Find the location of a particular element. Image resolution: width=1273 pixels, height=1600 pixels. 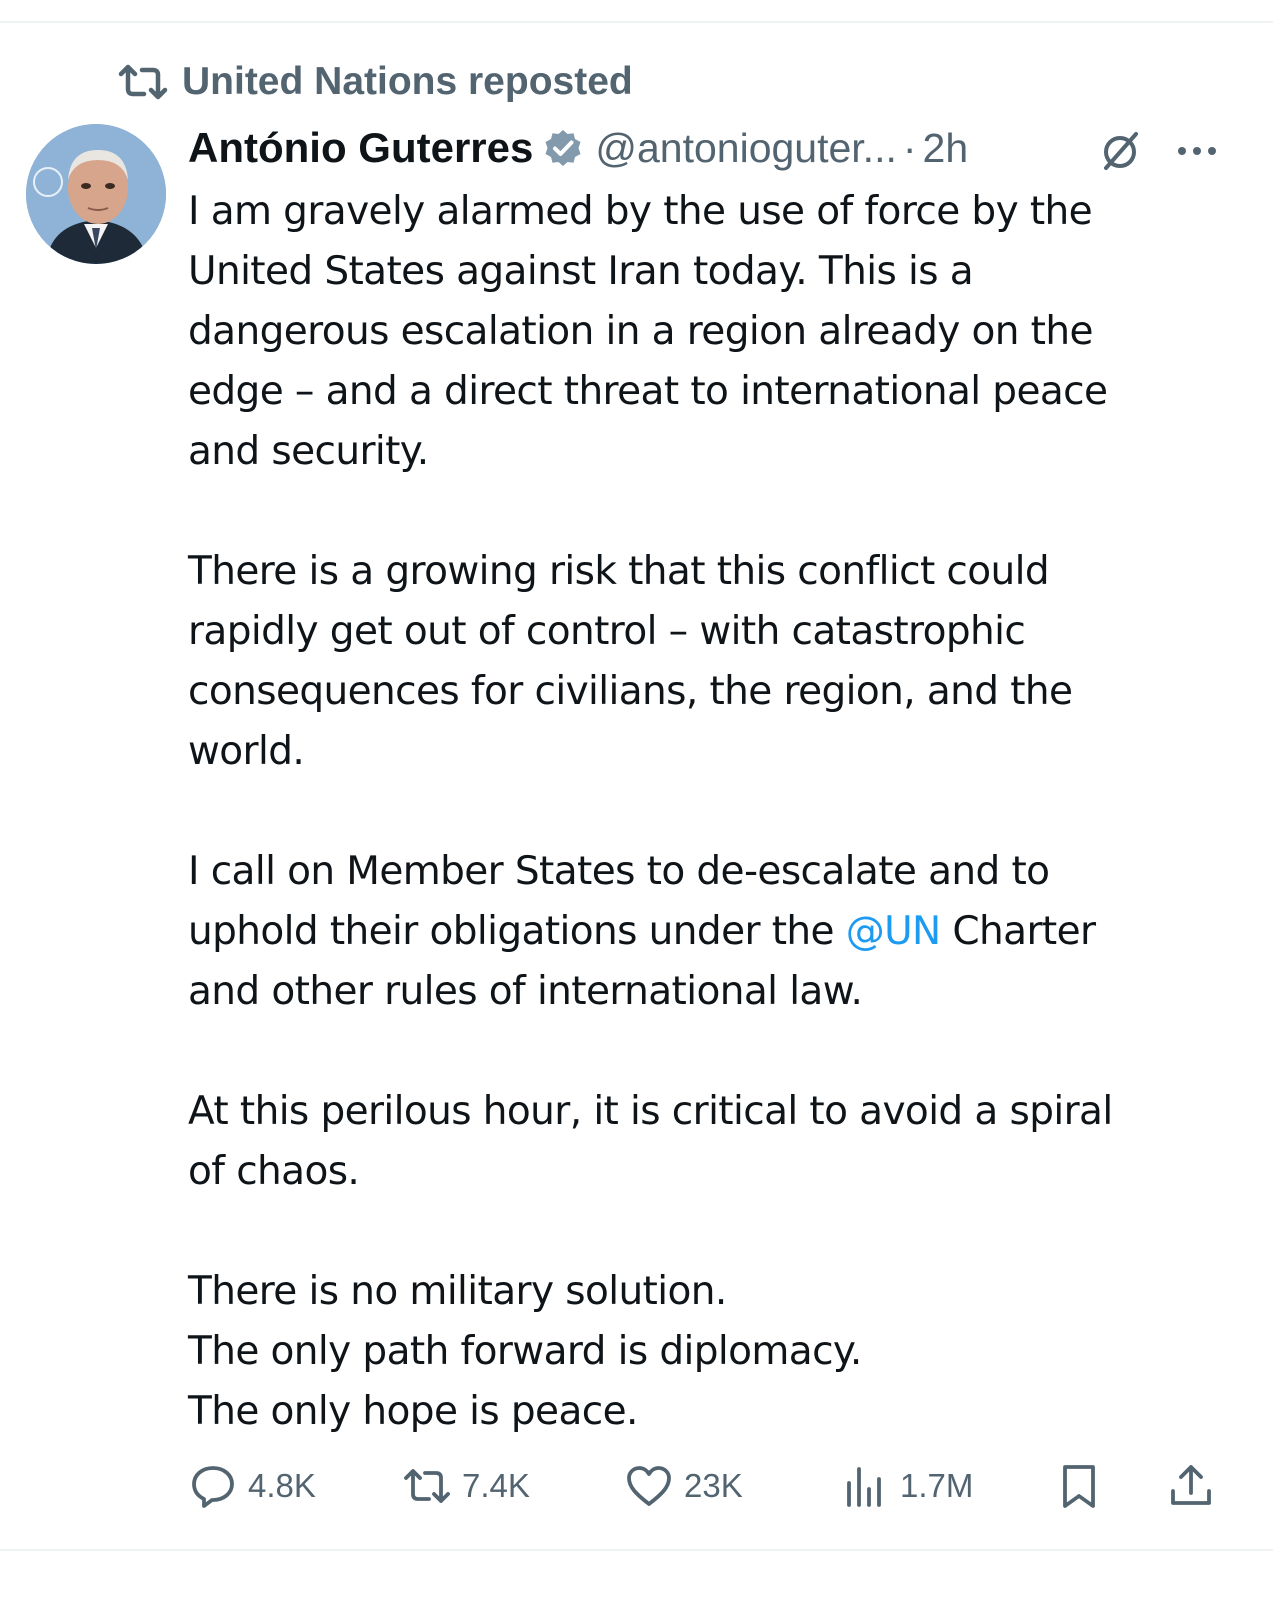

bookmark-button is located at coordinates (1079, 1486).